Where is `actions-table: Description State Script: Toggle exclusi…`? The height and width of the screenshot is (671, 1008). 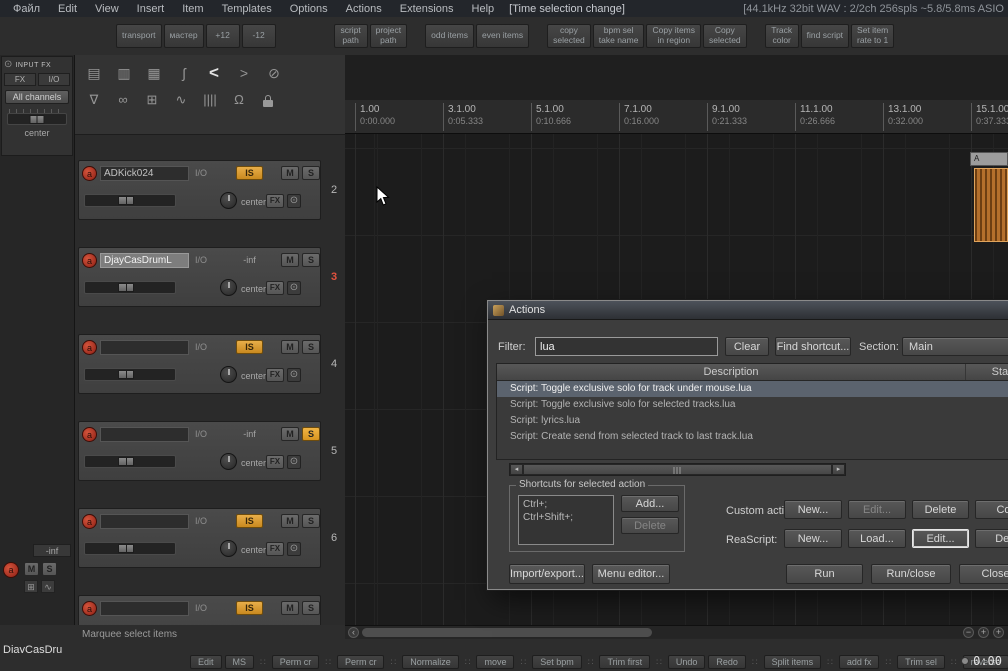 actions-table: Description State Script: Toggle exclusi… is located at coordinates (752, 411).